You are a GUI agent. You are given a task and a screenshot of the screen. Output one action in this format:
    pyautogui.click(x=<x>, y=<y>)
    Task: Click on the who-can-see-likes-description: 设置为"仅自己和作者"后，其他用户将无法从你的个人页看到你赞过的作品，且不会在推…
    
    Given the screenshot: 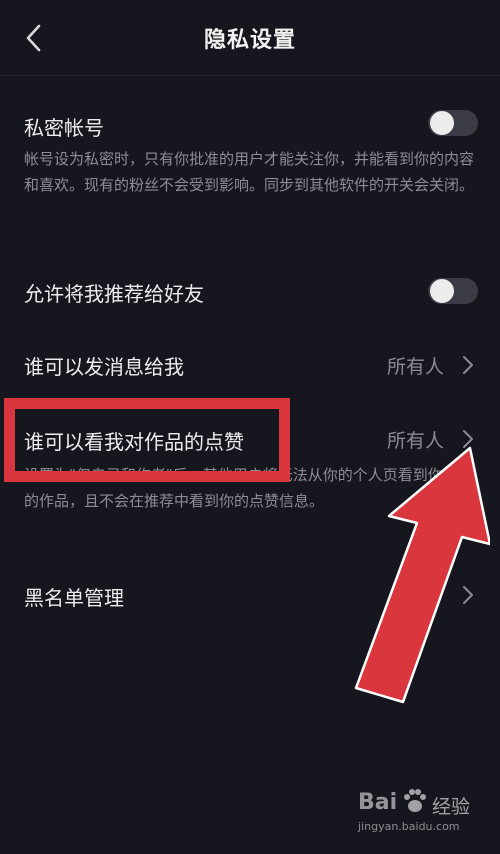 What is the action you would take?
    pyautogui.click(x=248, y=488)
    